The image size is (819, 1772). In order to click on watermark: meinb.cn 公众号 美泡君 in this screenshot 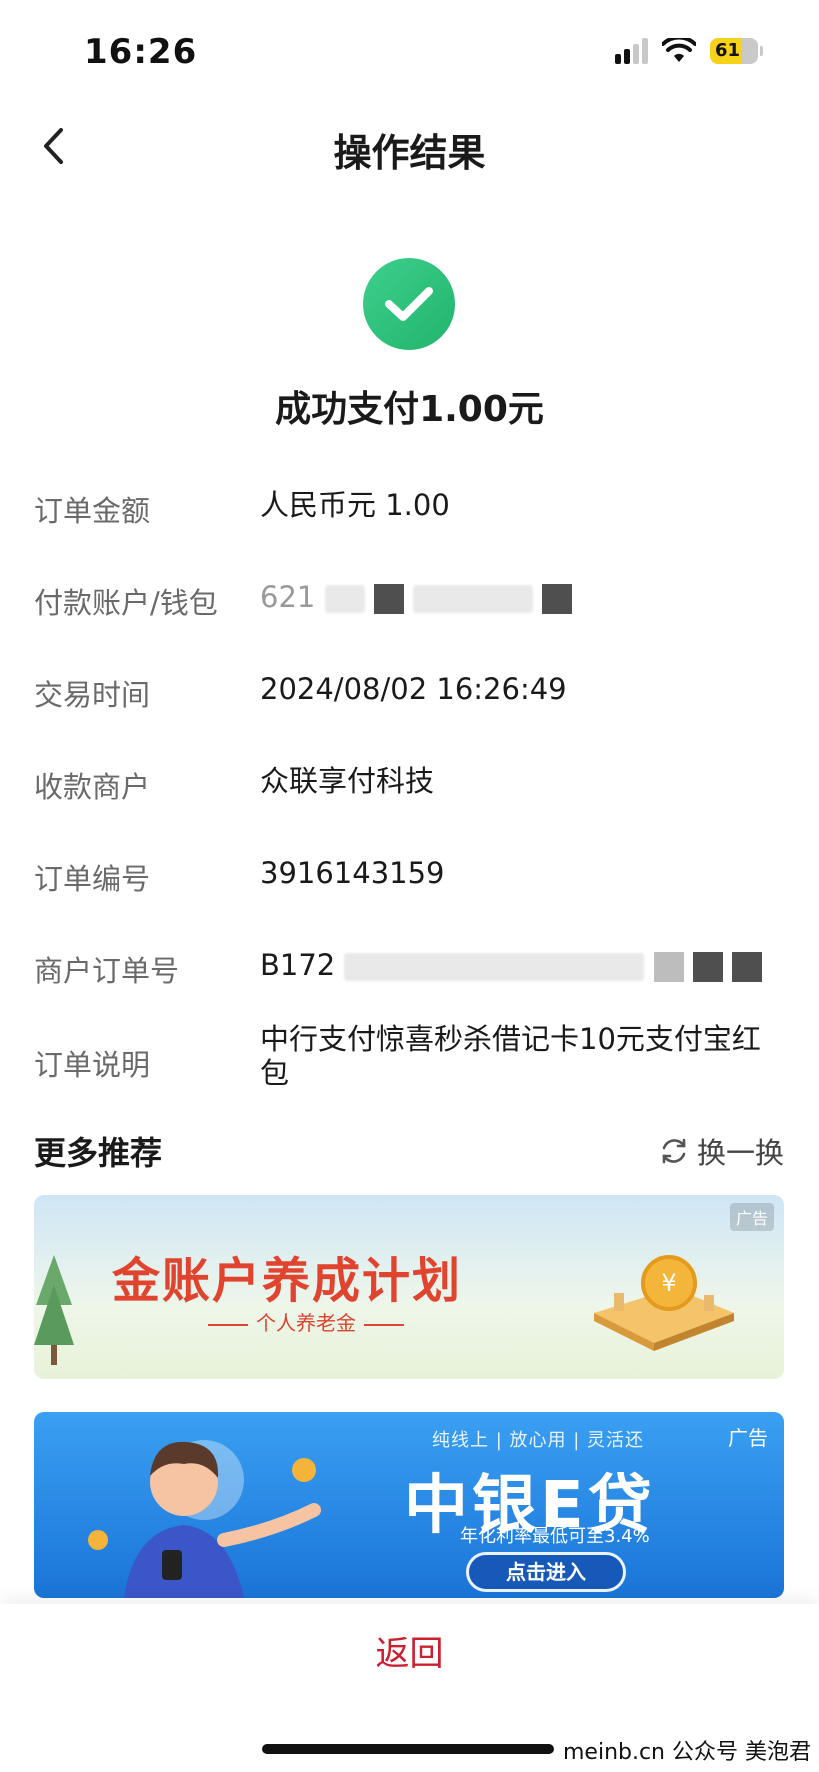, I will do `click(686, 1752)`.